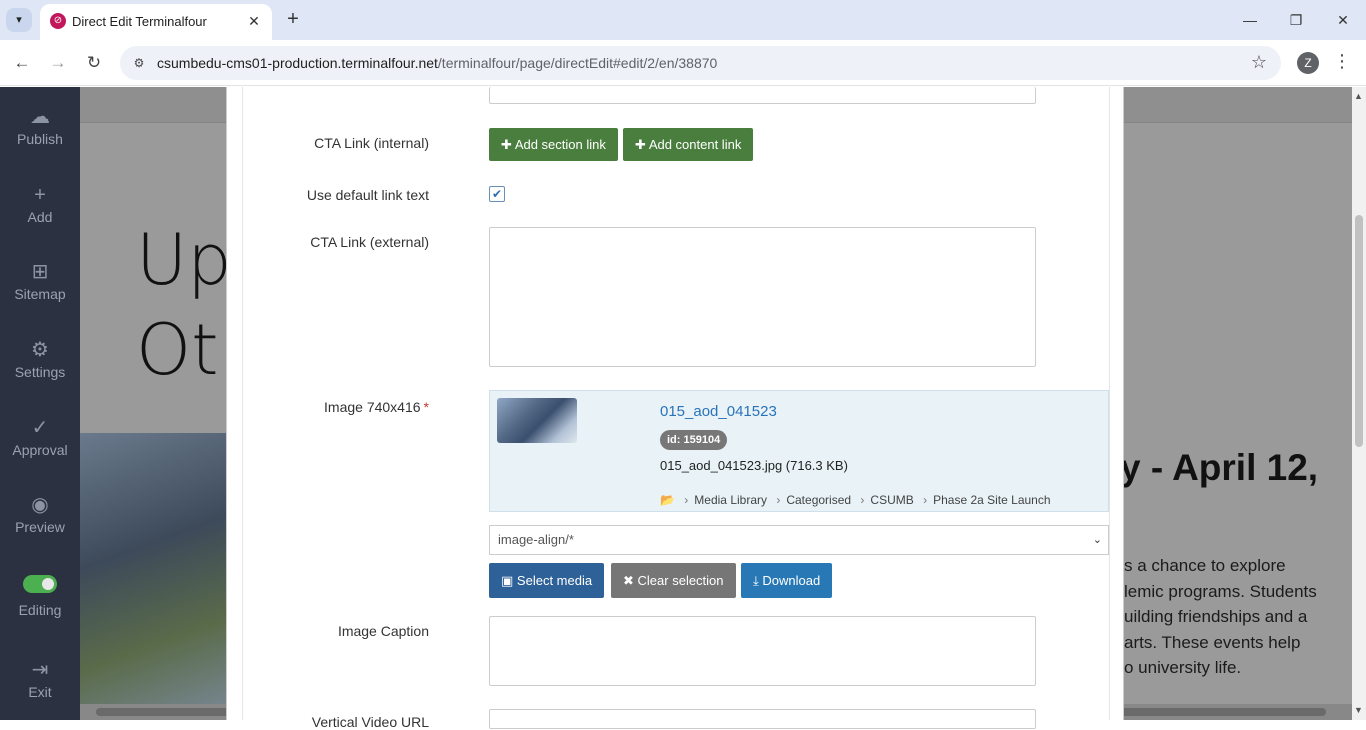 The height and width of the screenshot is (730, 1366). What do you see at coordinates (40, 584) in the screenshot?
I see `editing-toggle` at bounding box center [40, 584].